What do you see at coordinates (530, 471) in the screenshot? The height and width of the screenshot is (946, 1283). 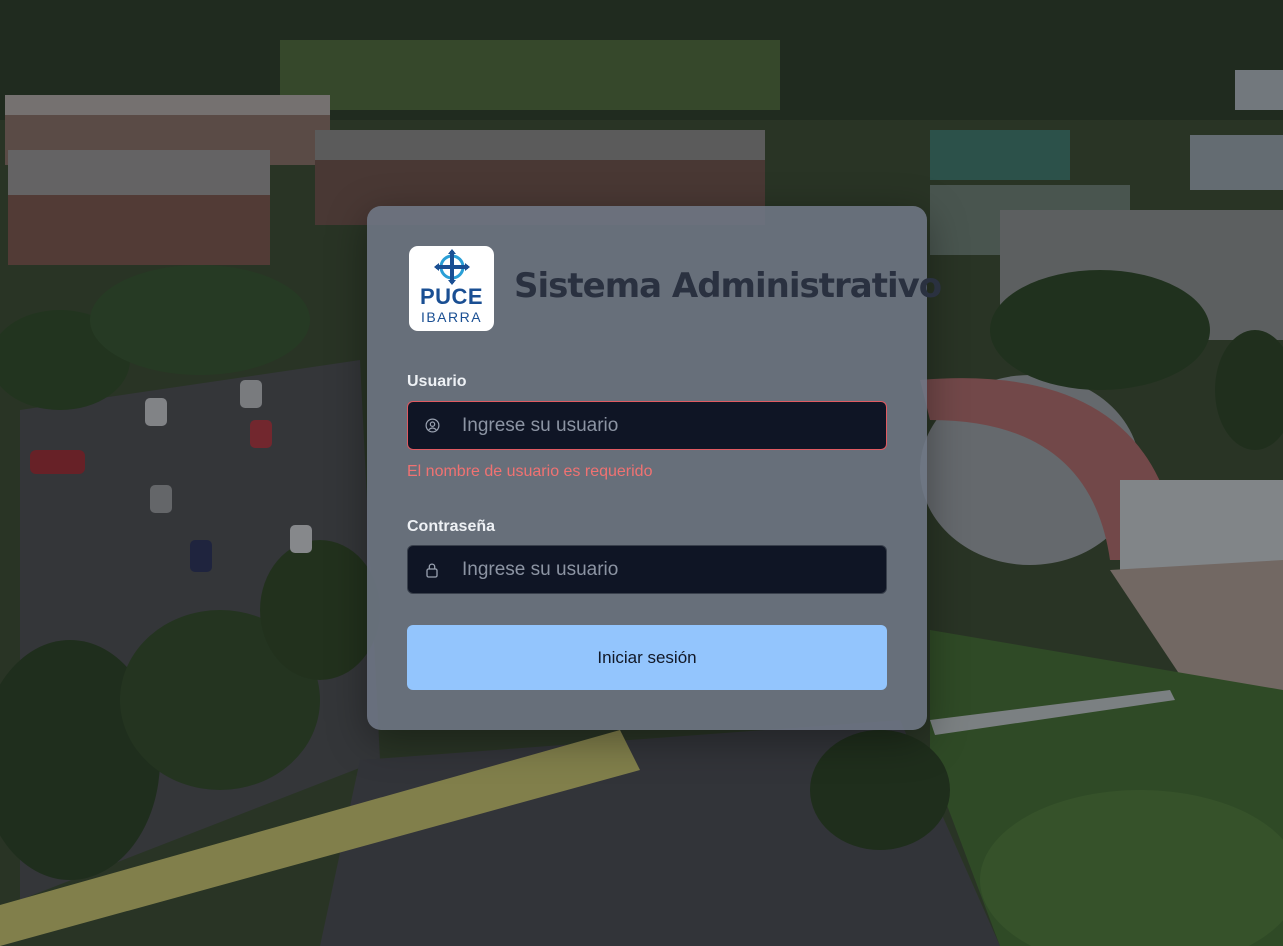 I see `username-error-message: El nombre de usuario es requerido` at bounding box center [530, 471].